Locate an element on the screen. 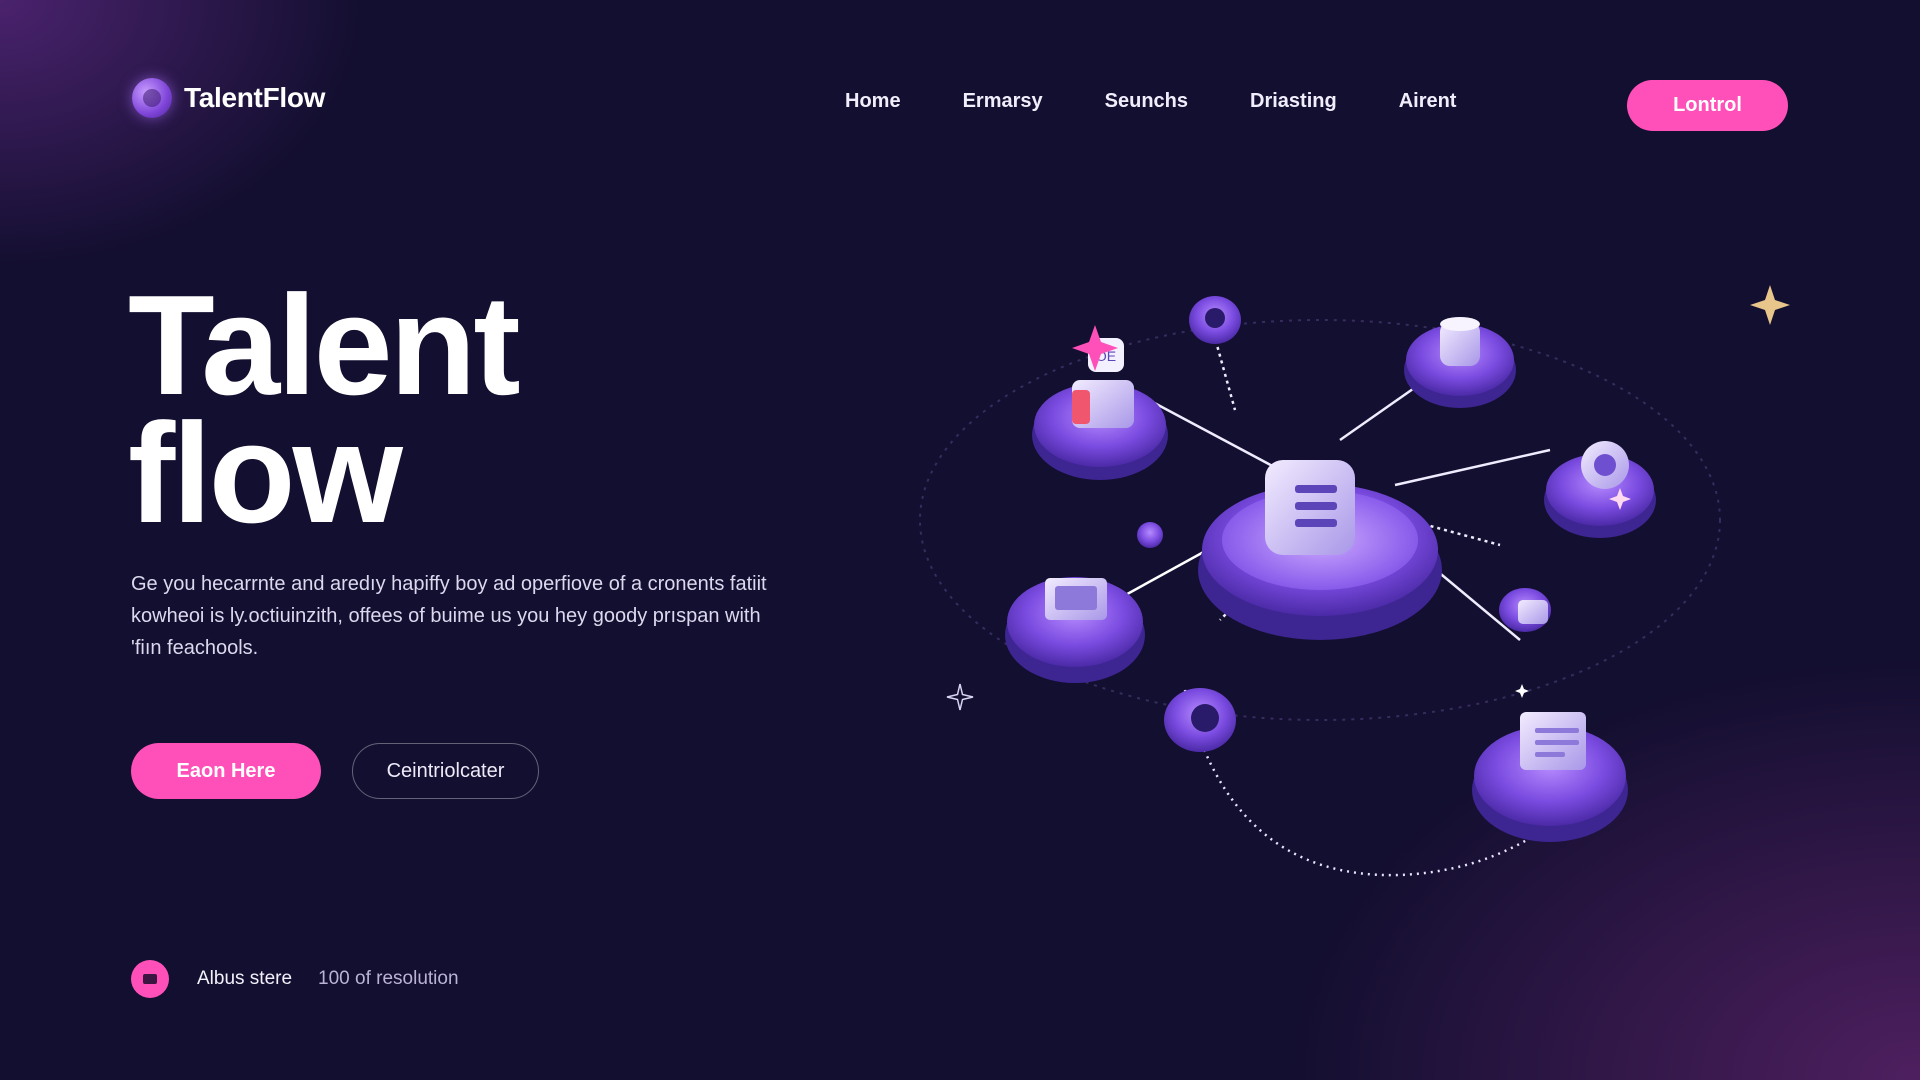  header-cta-button: Lontrol is located at coordinates (1707, 105).